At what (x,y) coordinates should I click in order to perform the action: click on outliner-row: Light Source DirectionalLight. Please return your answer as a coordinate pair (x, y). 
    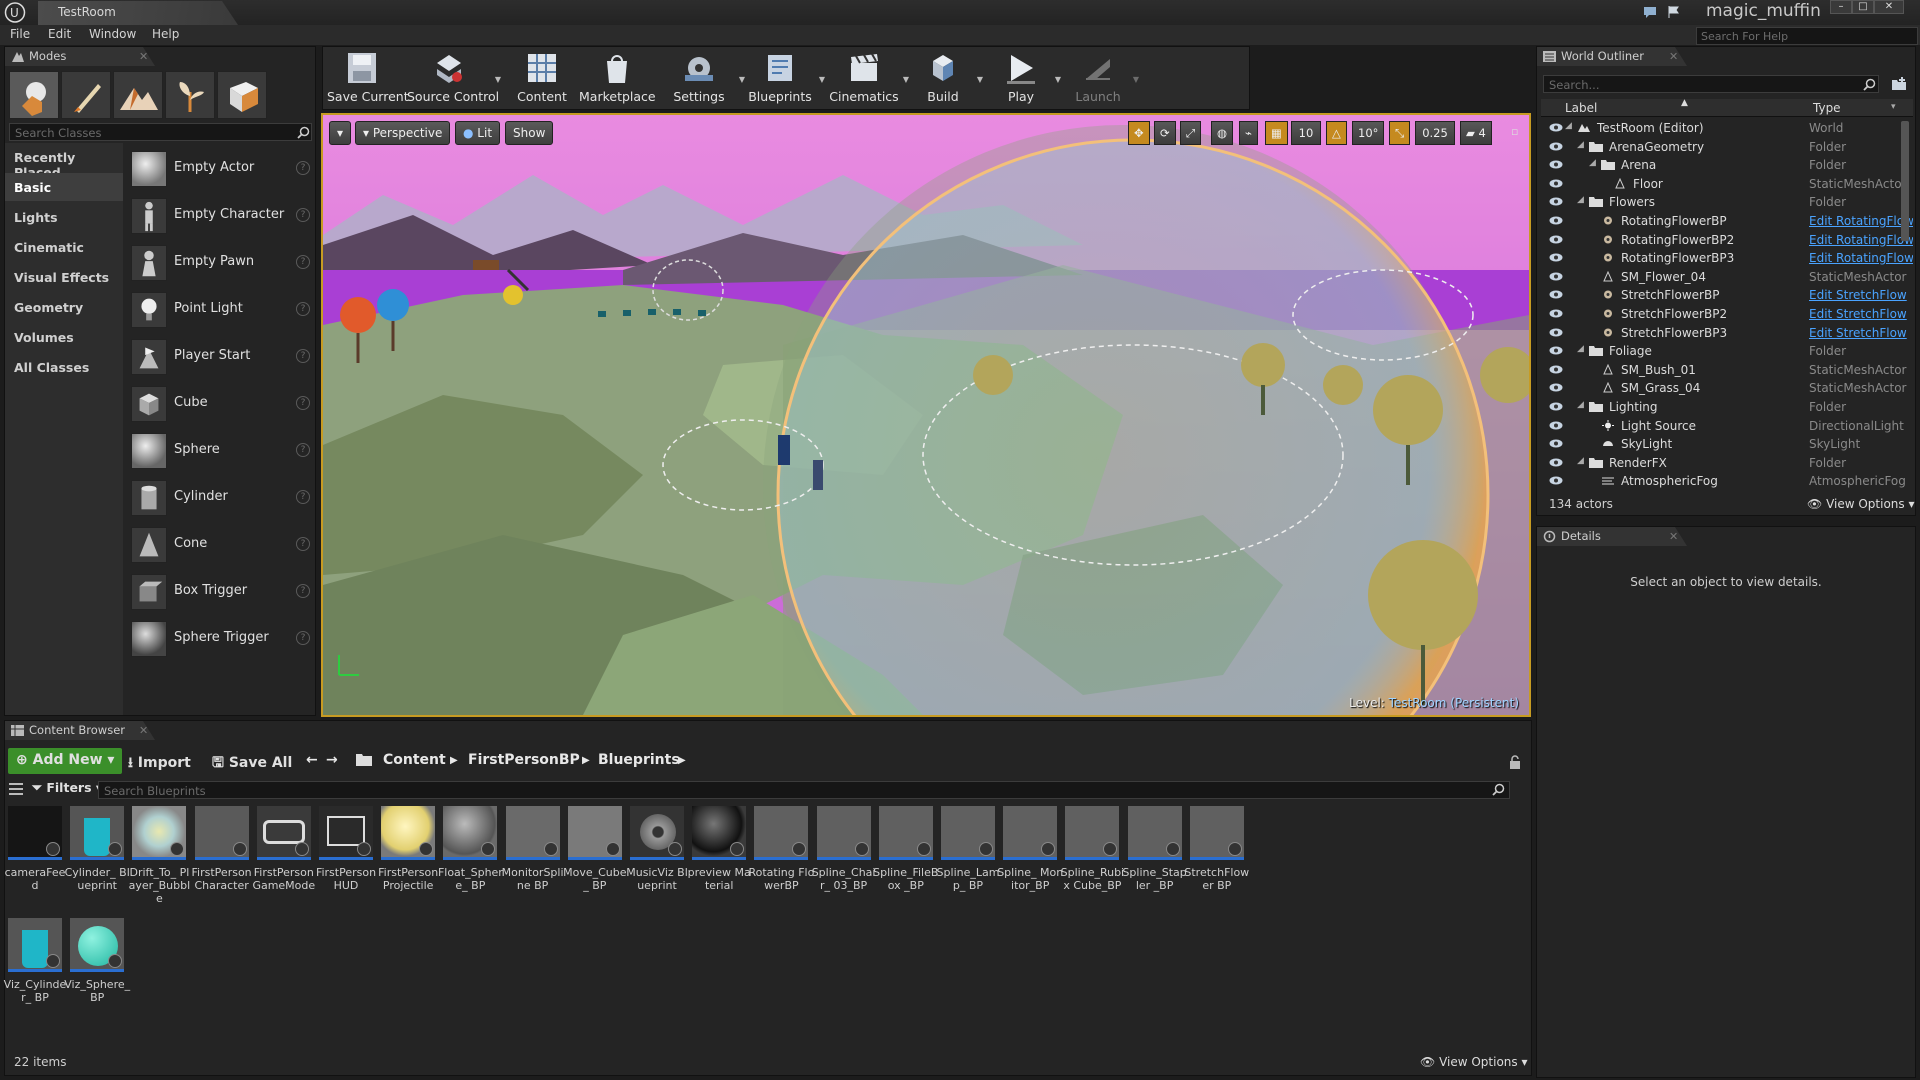
    Looking at the image, I should click on (1727, 426).